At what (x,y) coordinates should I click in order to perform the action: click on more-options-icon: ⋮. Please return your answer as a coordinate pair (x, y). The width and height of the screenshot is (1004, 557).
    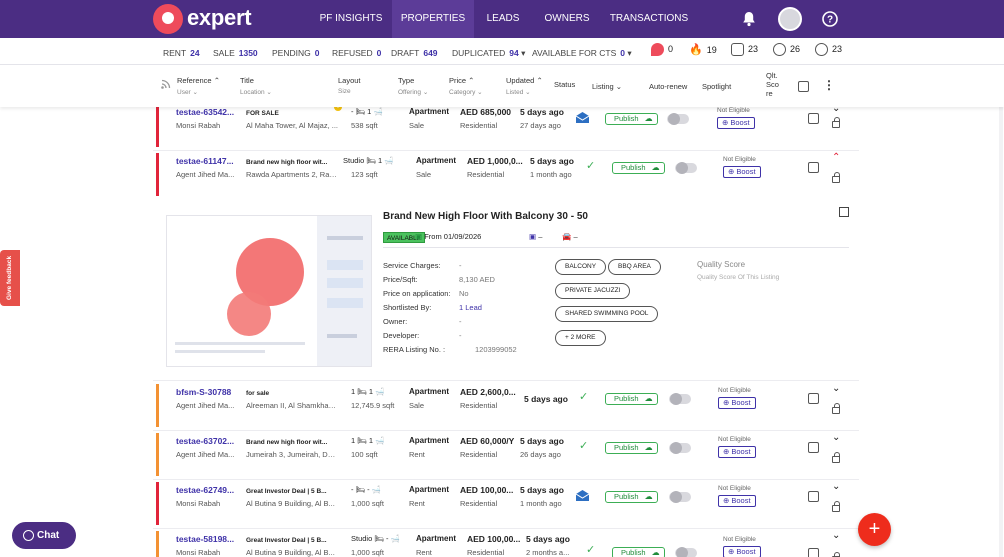
    Looking at the image, I should click on (829, 85).